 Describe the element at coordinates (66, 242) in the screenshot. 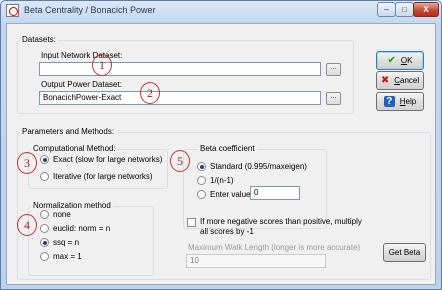

I see `radio-norm-ssq-label: ssq = n` at that location.